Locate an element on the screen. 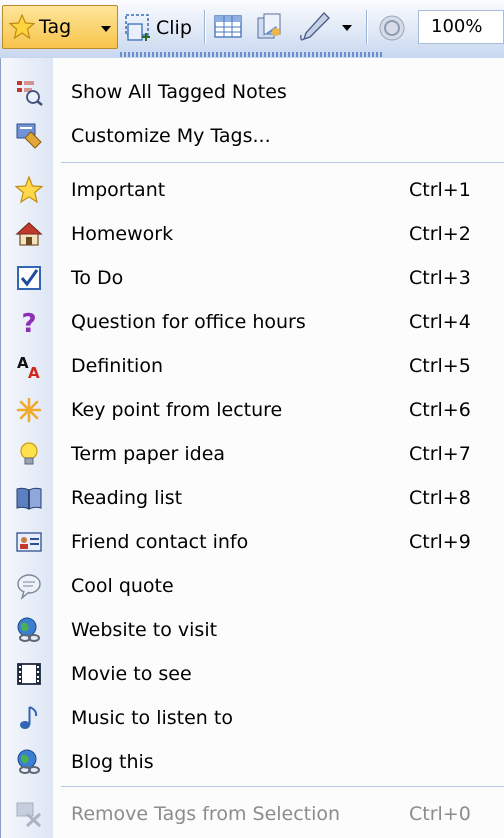  menu-item-label: Website to visit is located at coordinates (144, 630).